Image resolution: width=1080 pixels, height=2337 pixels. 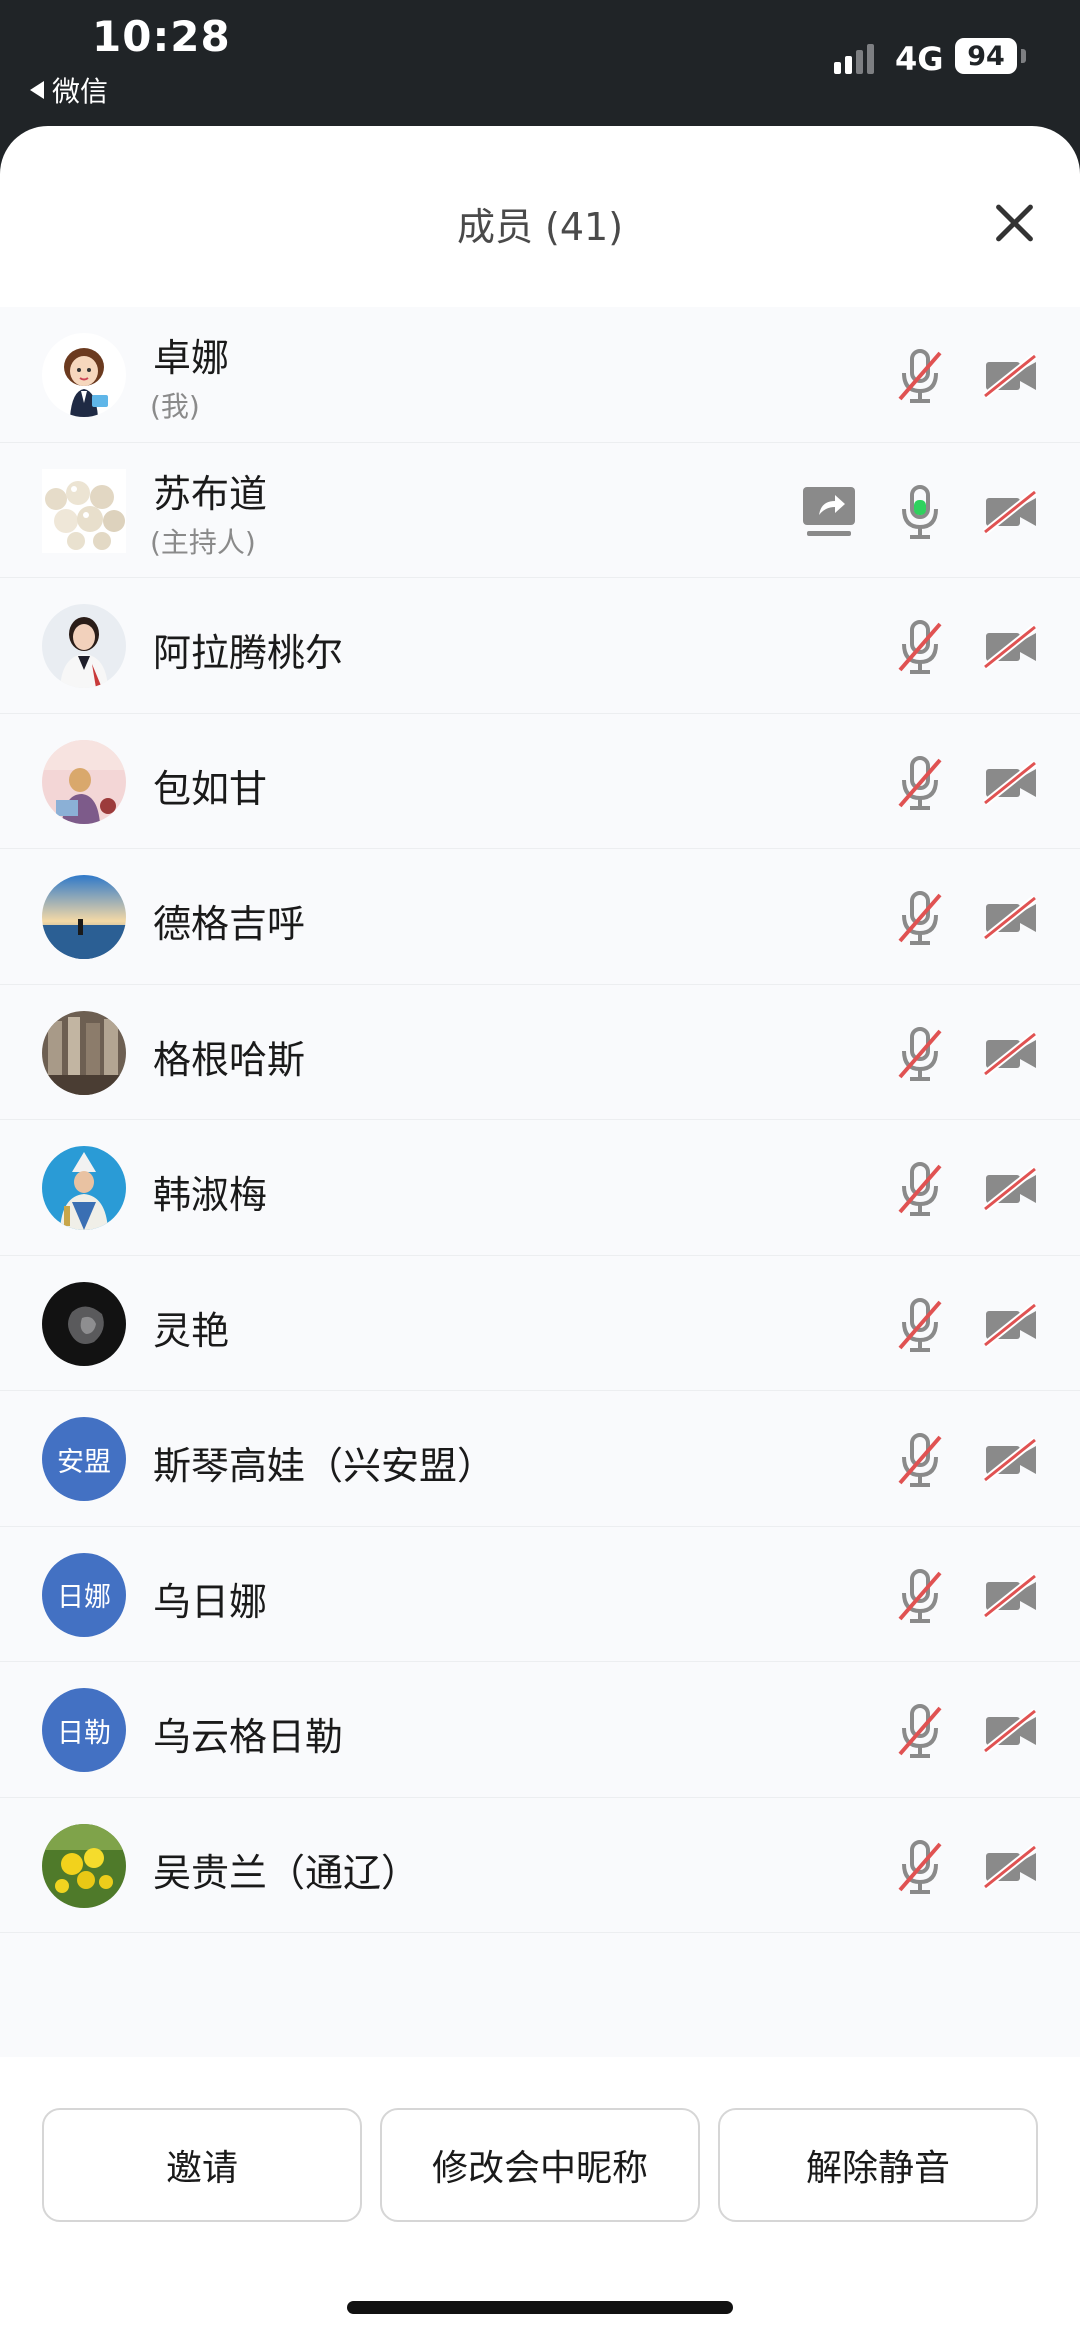 What do you see at coordinates (191, 1330) in the screenshot?
I see `member-name: 灵艳` at bounding box center [191, 1330].